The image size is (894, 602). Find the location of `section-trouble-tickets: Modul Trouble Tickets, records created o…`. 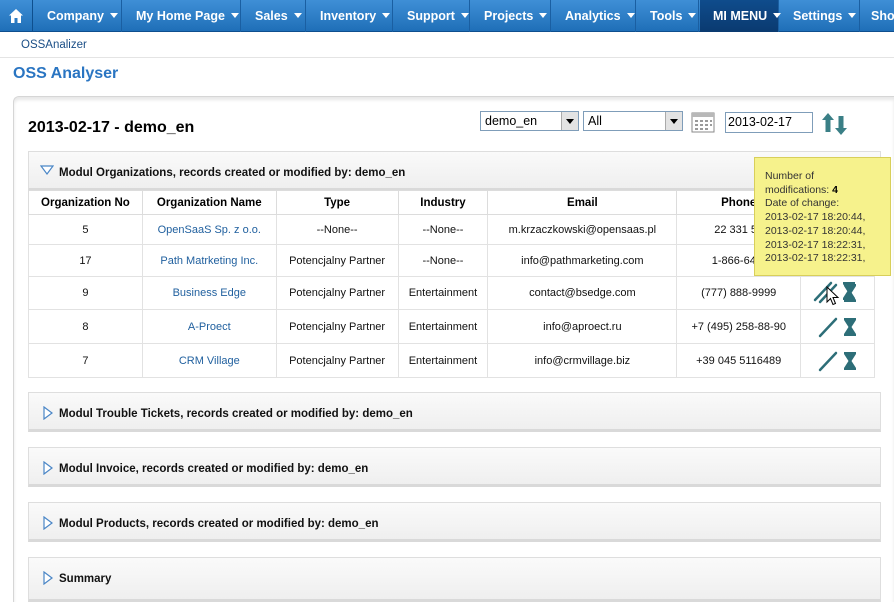

section-trouble-tickets: Modul Trouble Tickets, records created o… is located at coordinates (454, 412).